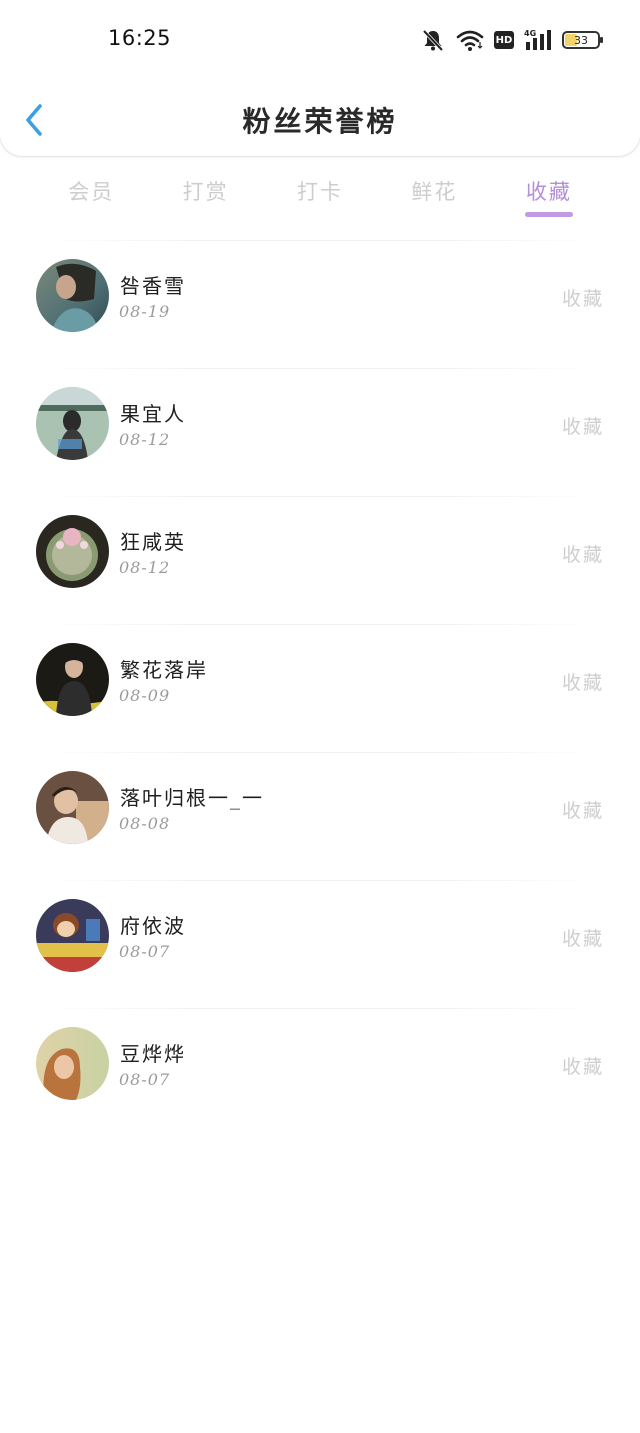  I want to click on fan-row: 咎香雪 08-19 收藏, so click(320, 304).